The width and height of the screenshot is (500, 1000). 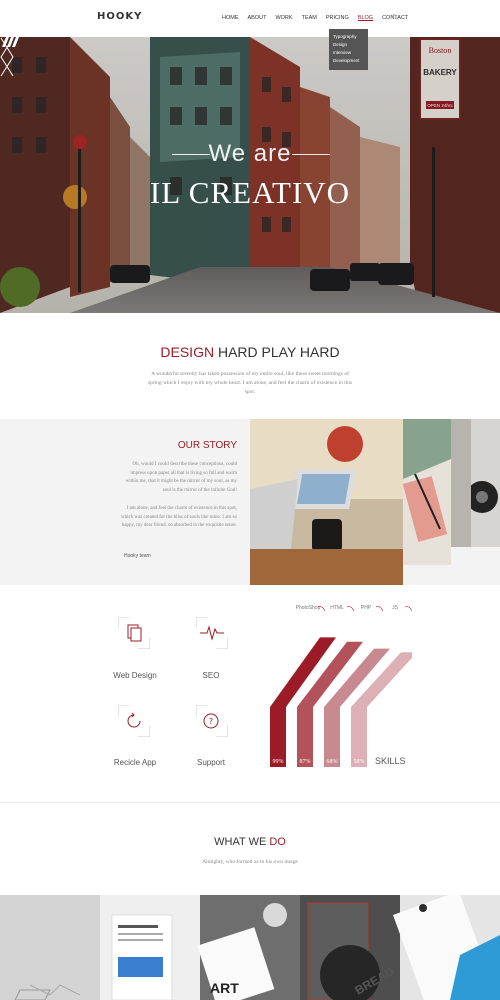 What do you see at coordinates (257, 18) in the screenshot?
I see `nav-about: ABOUT` at bounding box center [257, 18].